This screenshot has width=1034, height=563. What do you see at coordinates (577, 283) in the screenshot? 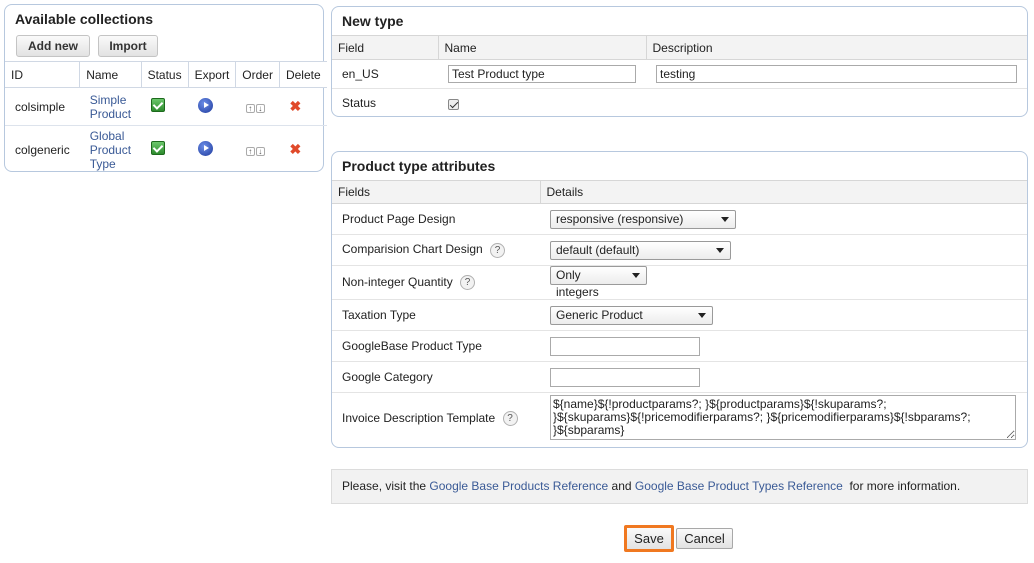
I see `select-value: Only integers` at bounding box center [577, 283].